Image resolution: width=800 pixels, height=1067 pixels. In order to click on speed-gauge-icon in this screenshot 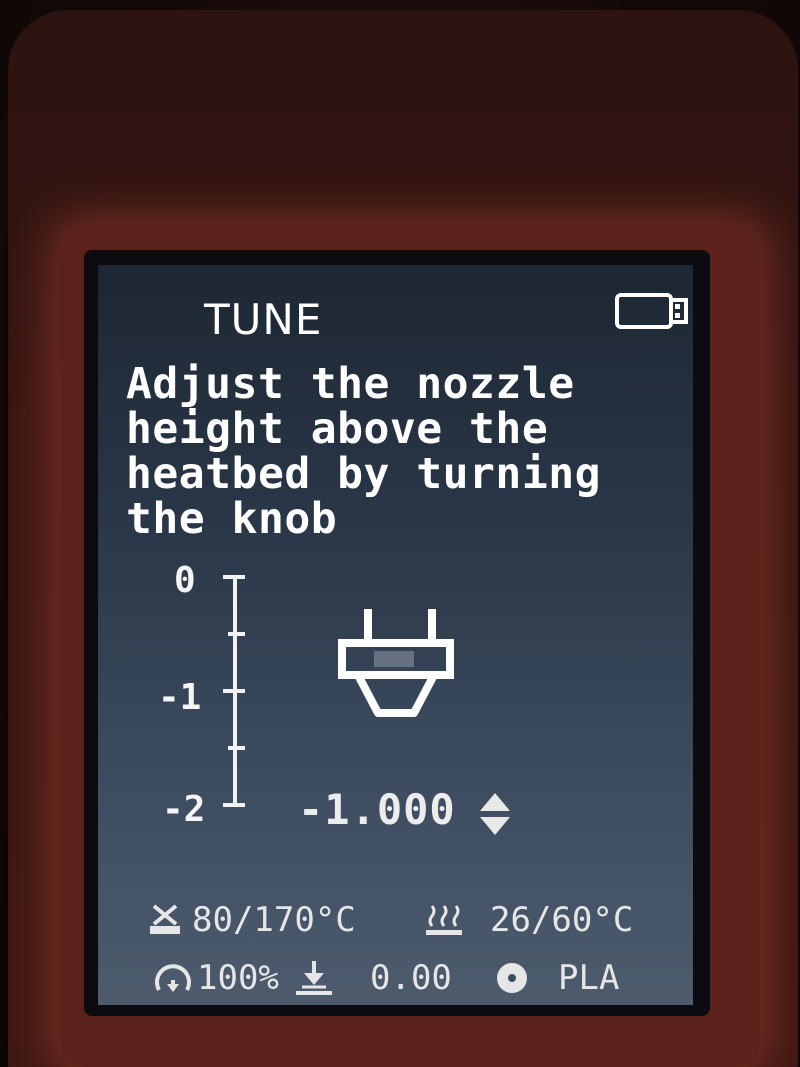, I will do `click(173, 978)`.